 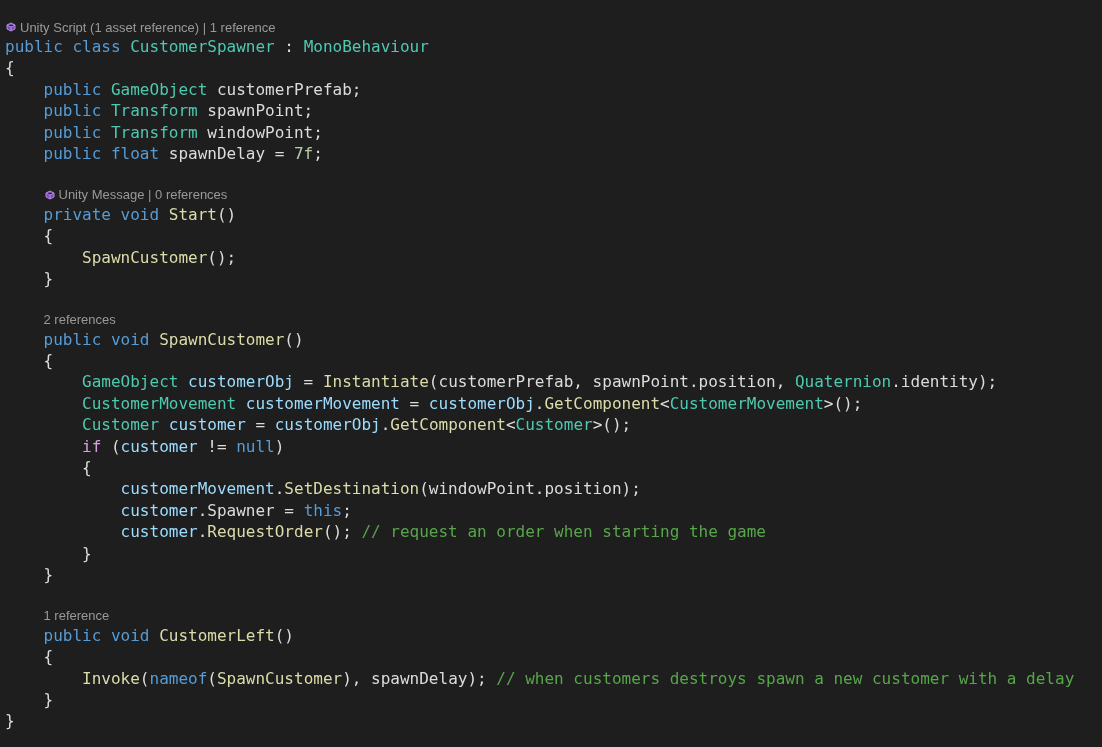 I want to click on code-line: public Transform spawnPoint;, so click(x=178, y=111).